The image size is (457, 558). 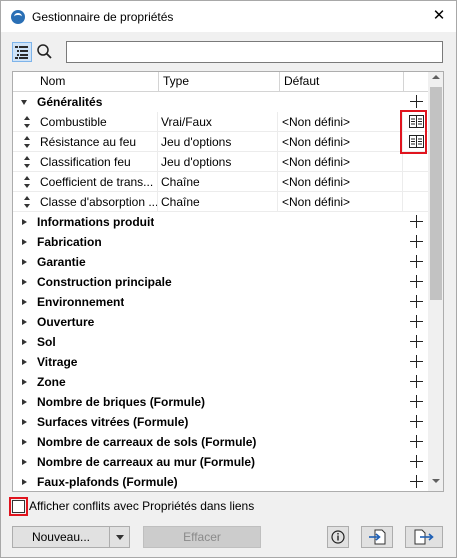 What do you see at coordinates (107, 482) in the screenshot?
I see `group-label: Faux-plafonds (Formule)` at bounding box center [107, 482].